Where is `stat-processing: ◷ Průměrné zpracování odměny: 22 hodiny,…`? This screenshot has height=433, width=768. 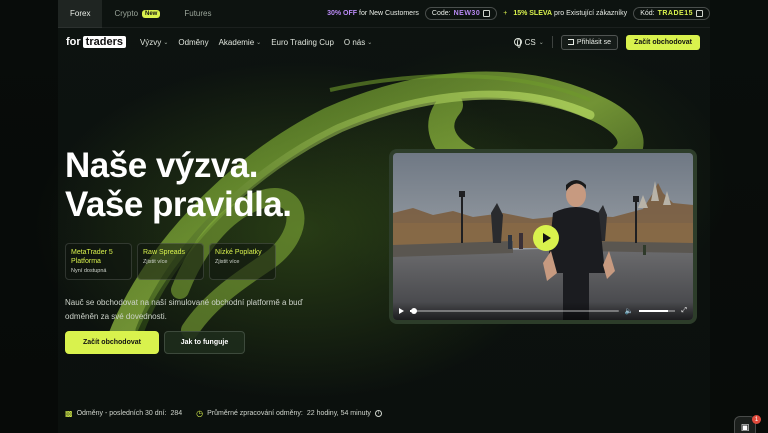
stat-processing: ◷ Průměrné zpracování odměny: 22 hodiny,… is located at coordinates (289, 413).